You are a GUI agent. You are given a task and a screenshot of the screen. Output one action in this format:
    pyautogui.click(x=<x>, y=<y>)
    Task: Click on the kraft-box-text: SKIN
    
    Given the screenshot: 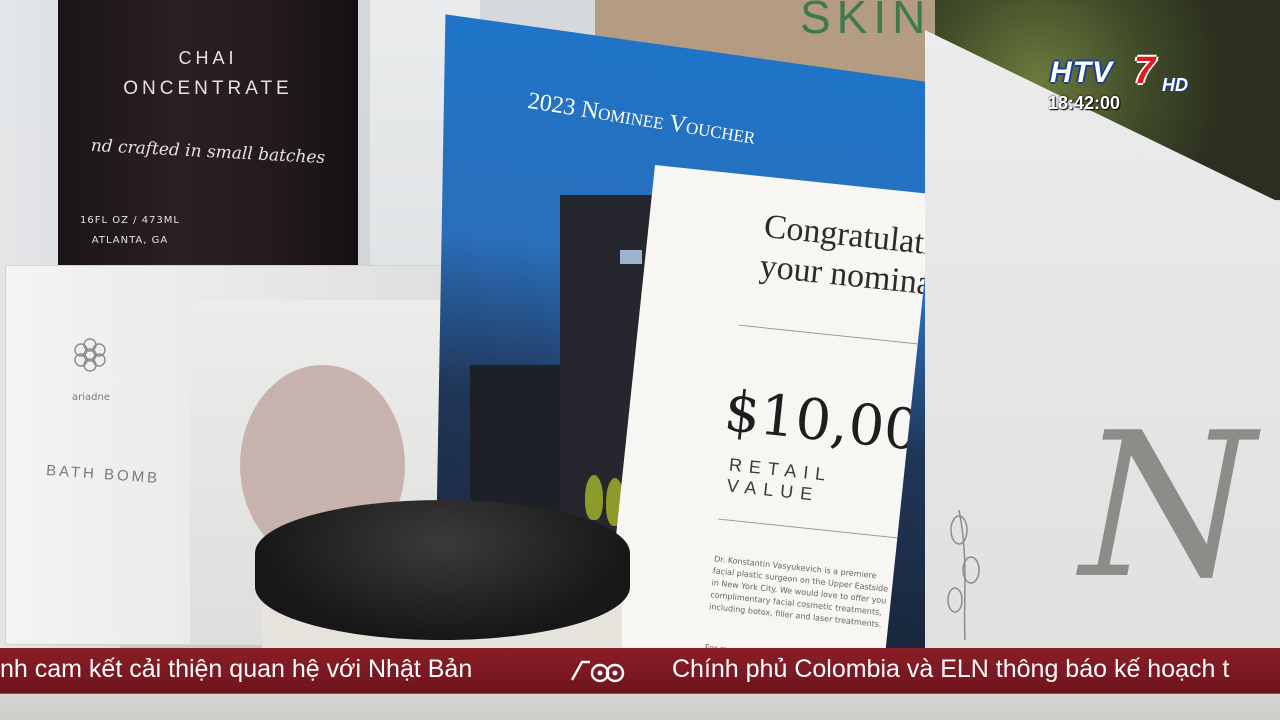 What is the action you would take?
    pyautogui.click(x=866, y=21)
    